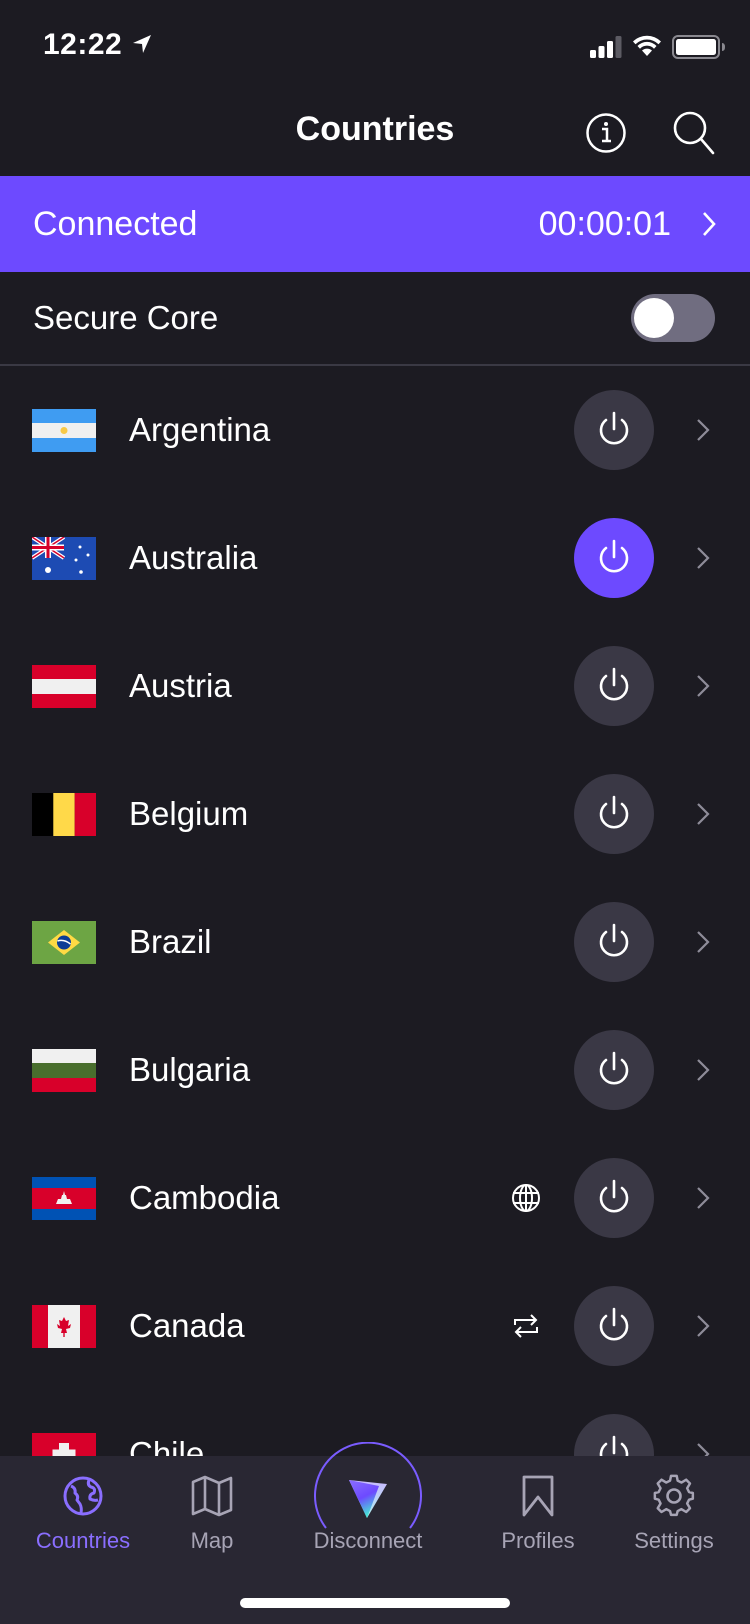  I want to click on country-row-bulgaria: Bulgaria, so click(375, 1070).